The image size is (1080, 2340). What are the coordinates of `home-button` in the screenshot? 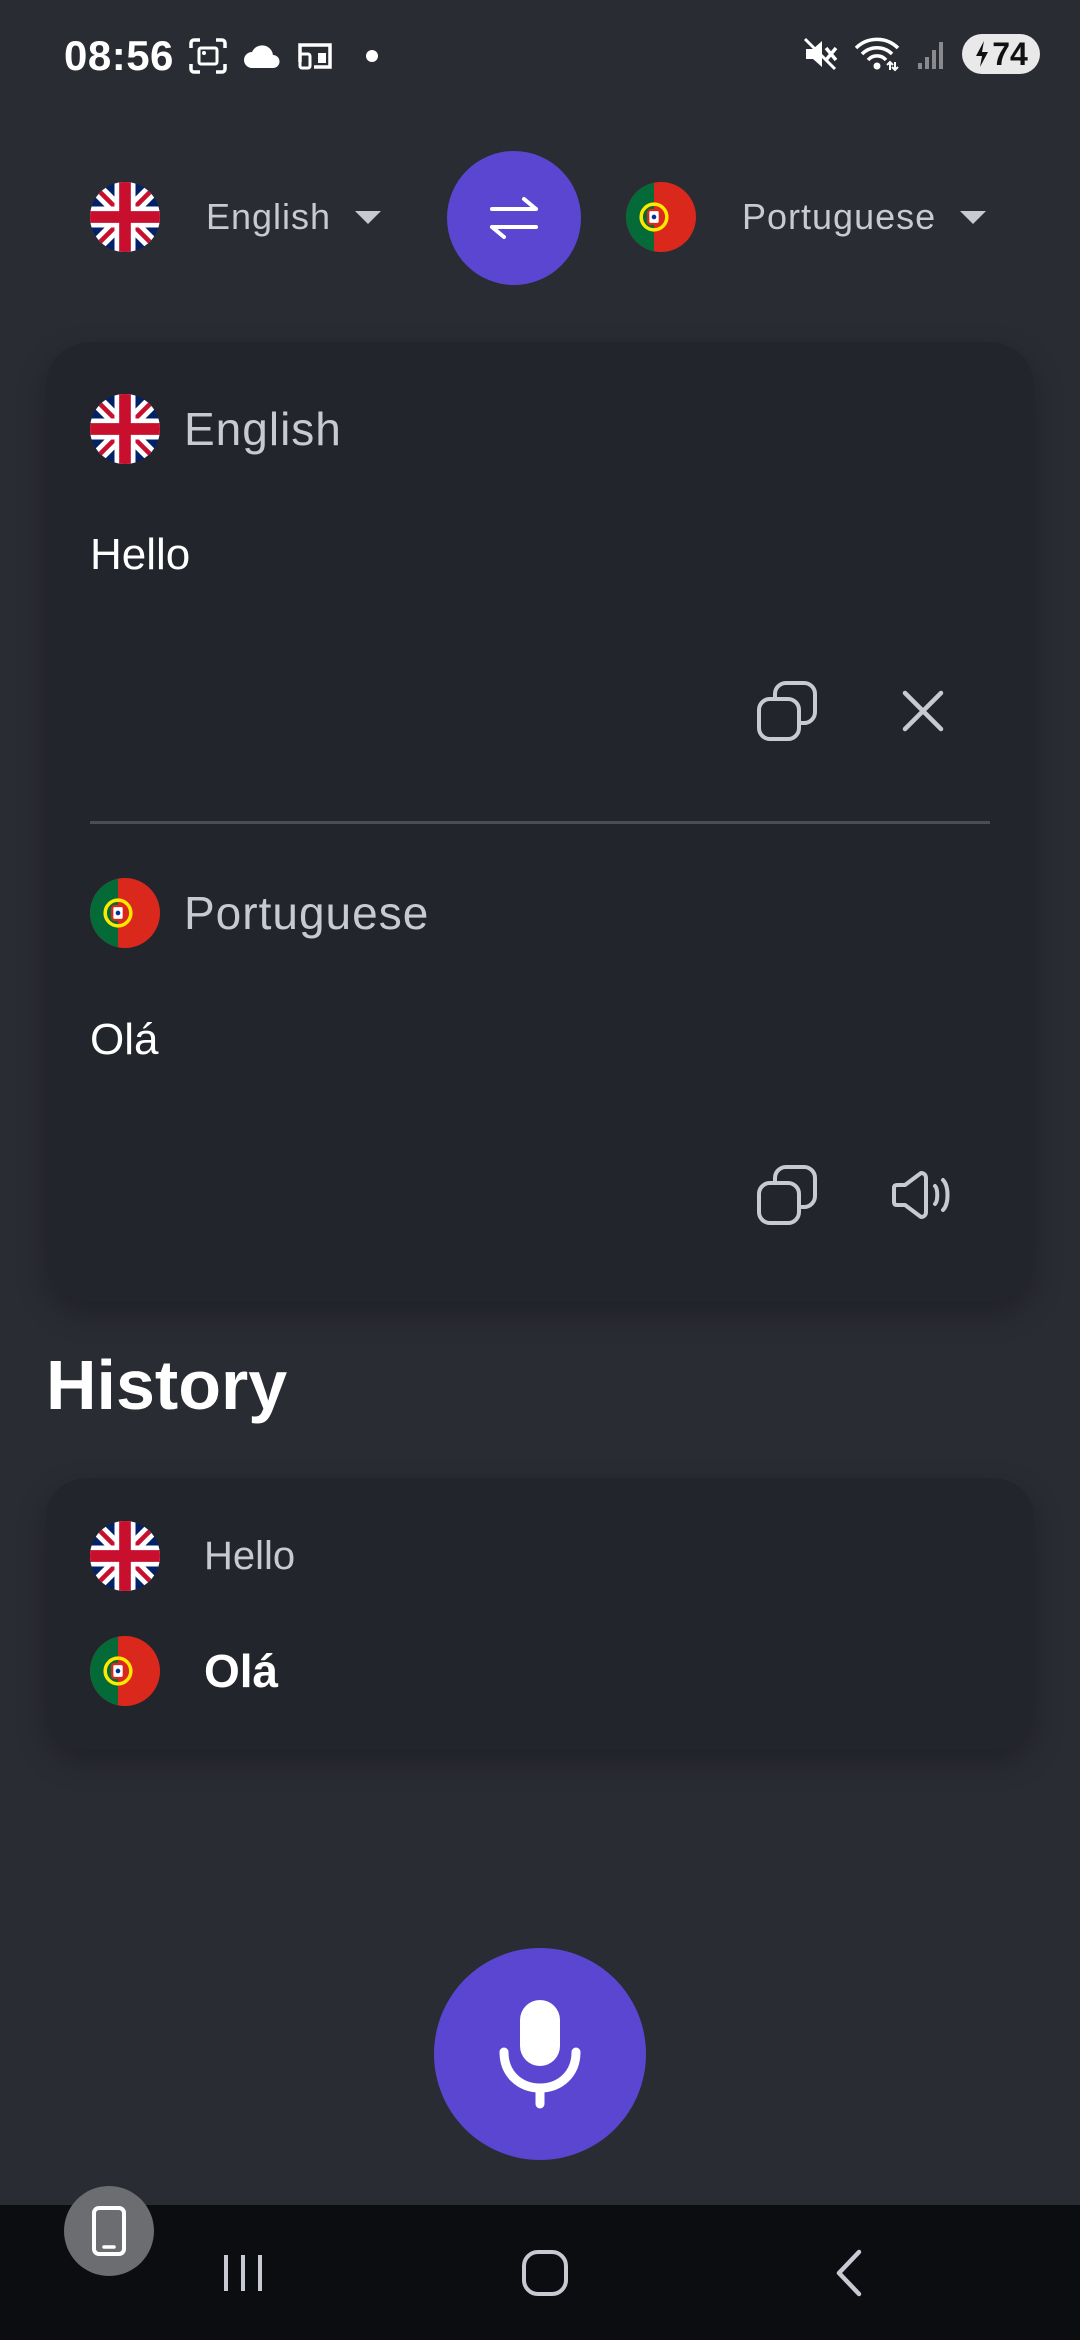 It's located at (545, 2273).